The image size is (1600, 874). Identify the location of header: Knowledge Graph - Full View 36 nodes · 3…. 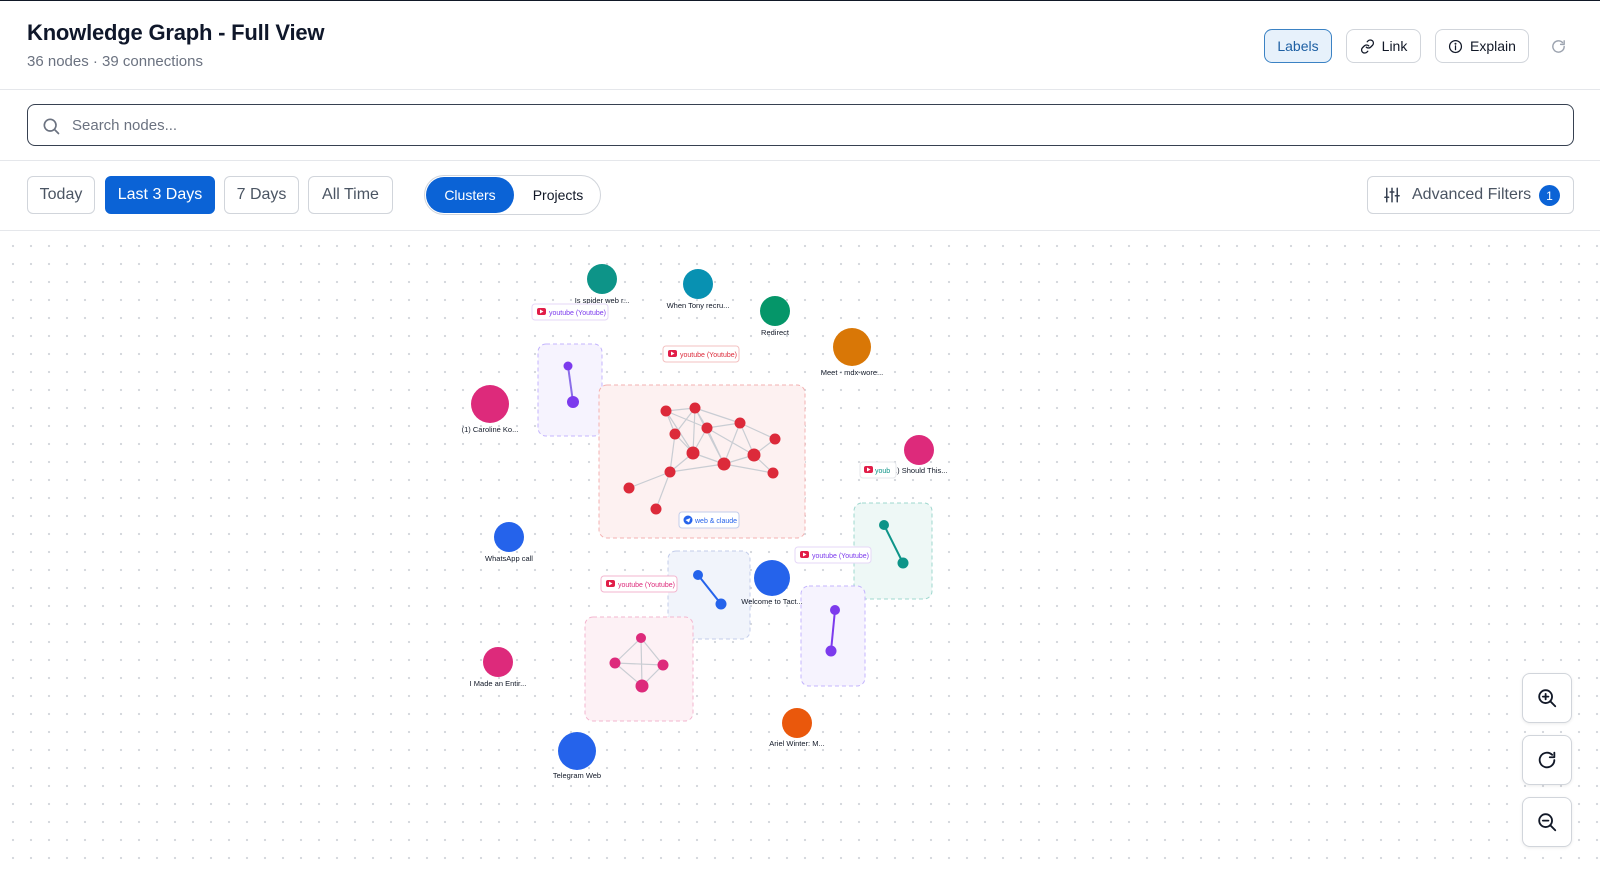
(800, 45).